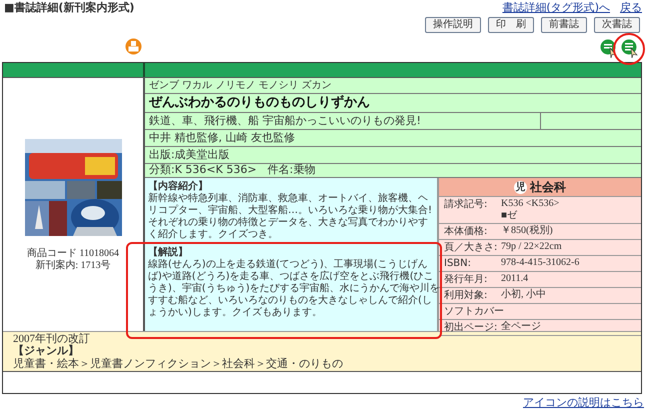  Describe the element at coordinates (471, 327) in the screenshot. I see `detail-label: 初出ページ:` at that location.